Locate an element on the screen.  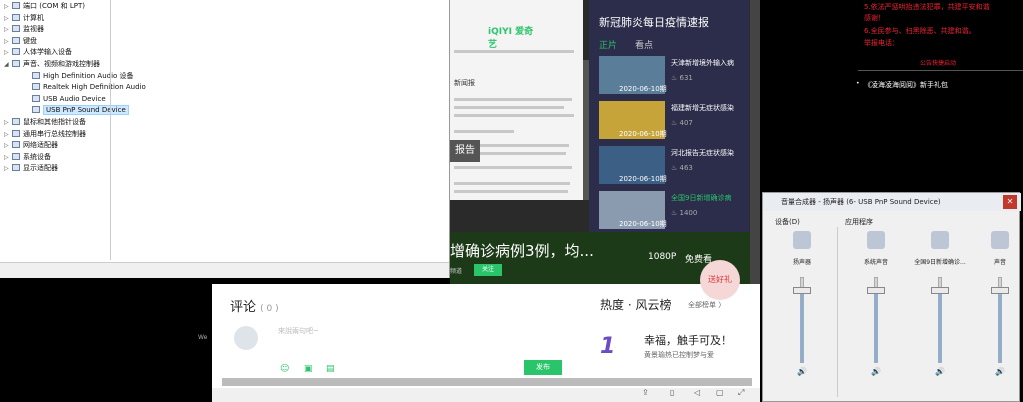
window-icon: ▢ is located at coordinates (720, 392).